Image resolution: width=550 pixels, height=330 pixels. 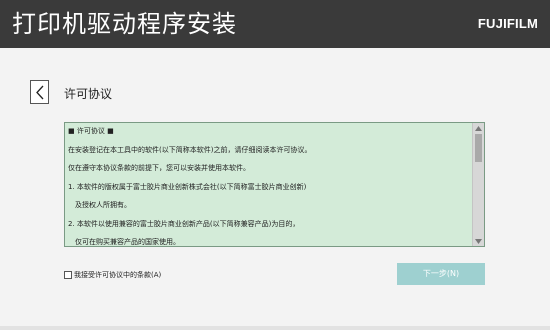 What do you see at coordinates (441, 274) in the screenshot?
I see `next-button: 下一步(N)` at bounding box center [441, 274].